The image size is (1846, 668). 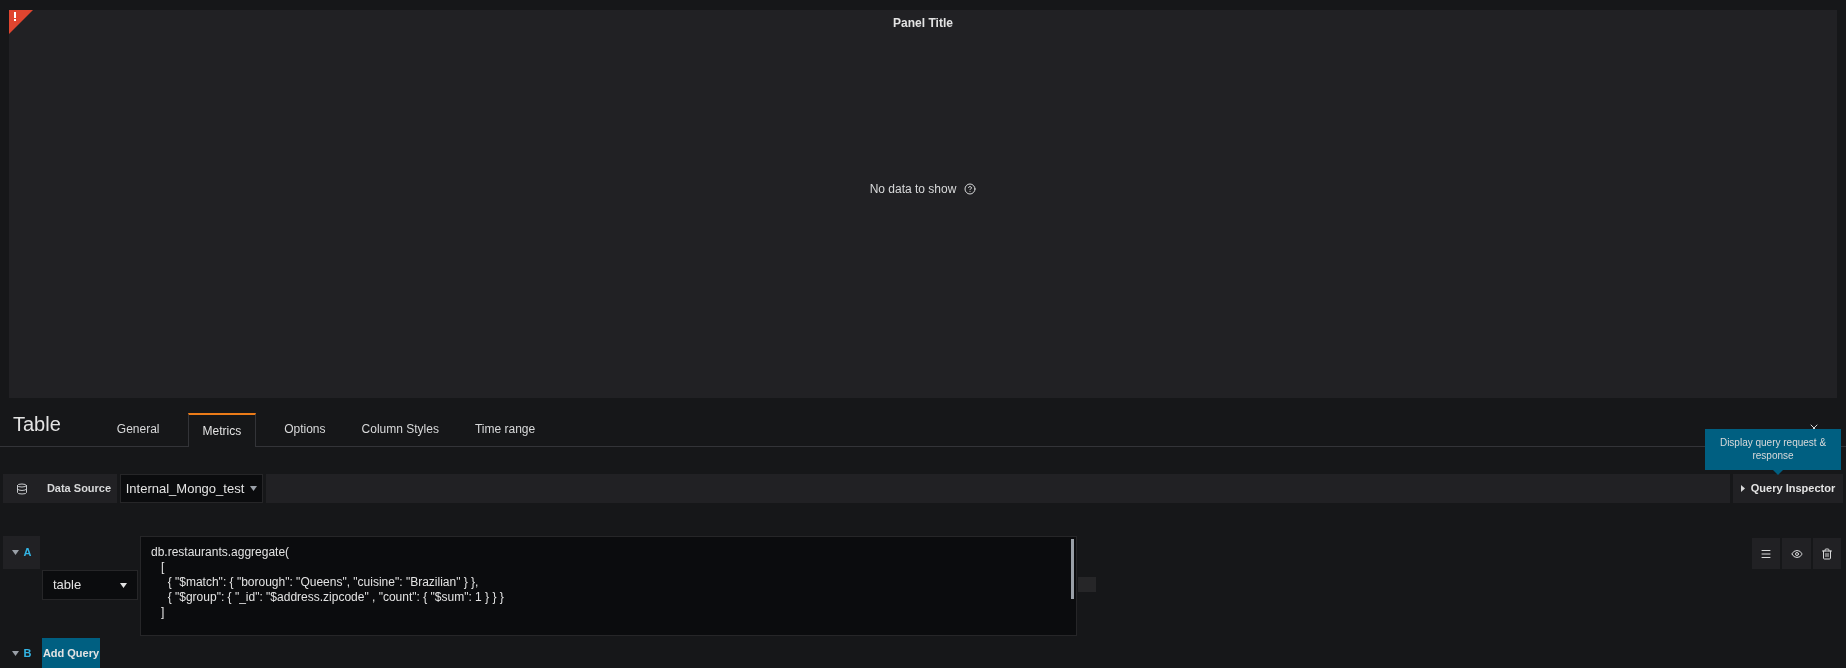 What do you see at coordinates (608, 586) in the screenshot?
I see `query-editor: db.restaurants.aggregate( [ { "$match": { "borough": "Queens", "cuisine": "Brazilian" } }, { "$group": { "_id": "$address.zipcode" , "count": { "$sum": 1 } } } ]` at bounding box center [608, 586].